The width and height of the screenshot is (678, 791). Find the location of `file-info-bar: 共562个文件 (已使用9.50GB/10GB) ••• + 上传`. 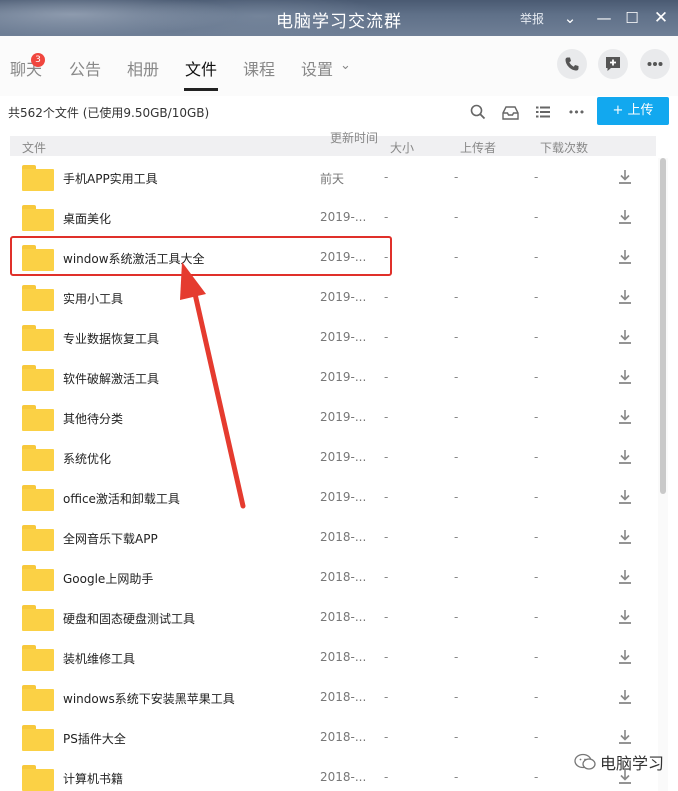

file-info-bar: 共562个文件 (已使用9.50GB/10GB) ••• + 上传 is located at coordinates (339, 112).